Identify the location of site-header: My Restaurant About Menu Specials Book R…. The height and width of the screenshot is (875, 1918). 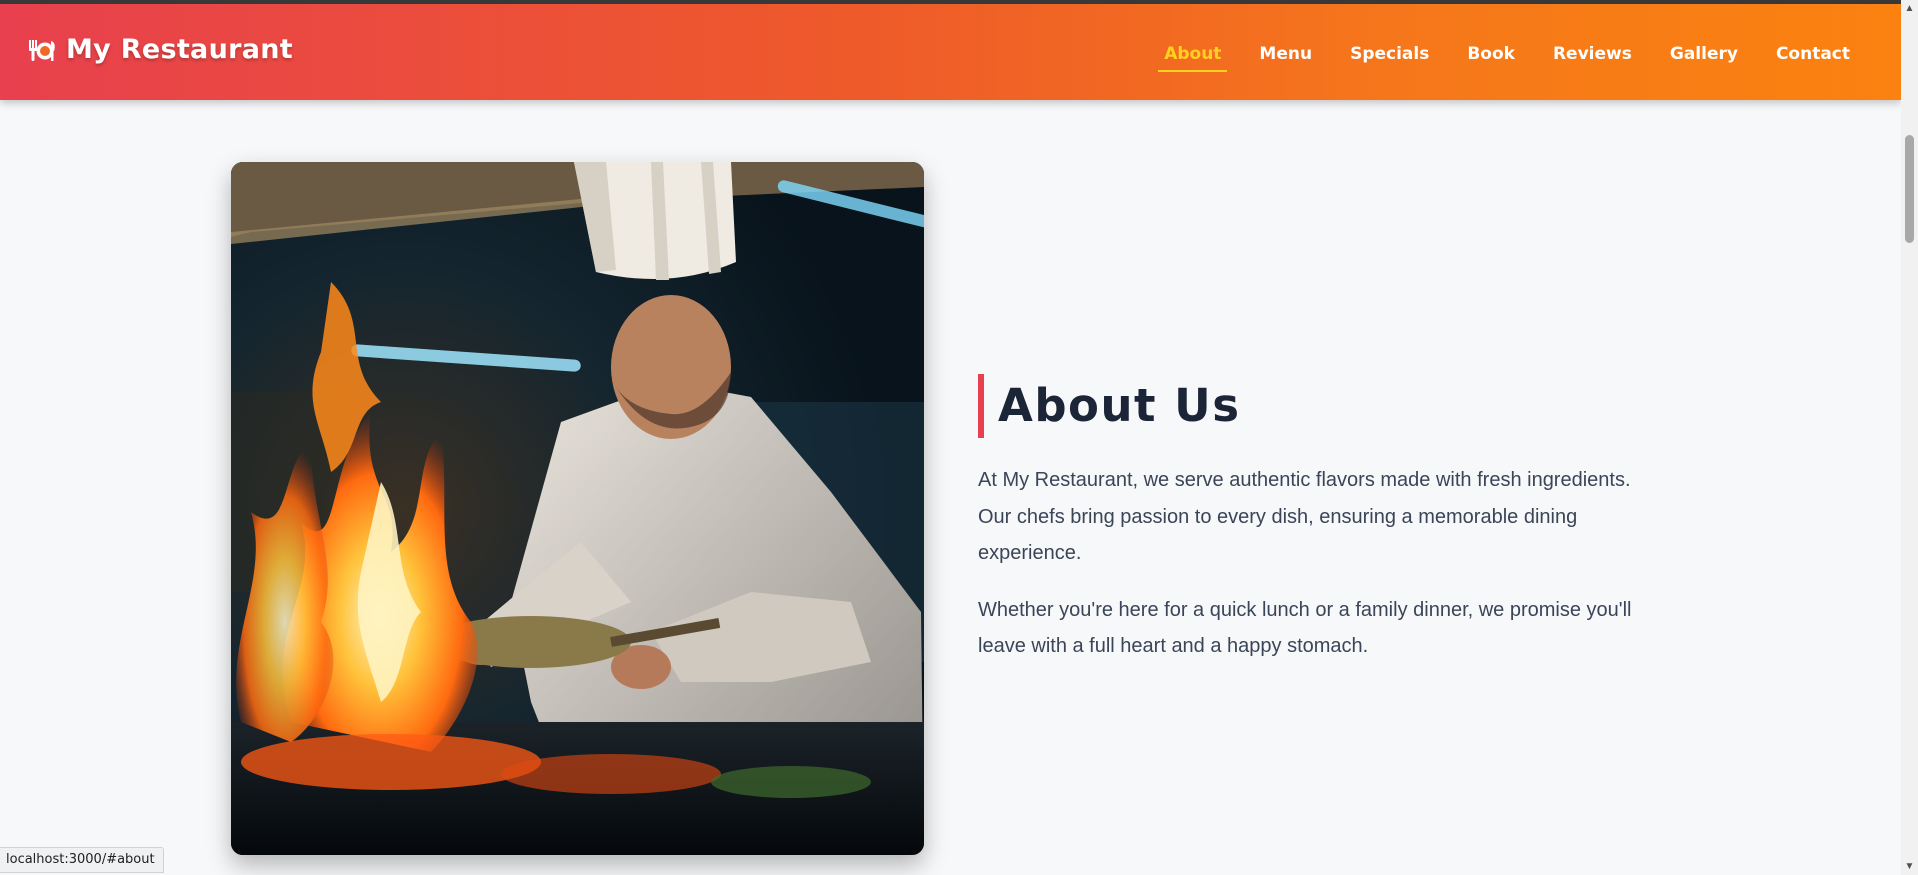
(950, 52).